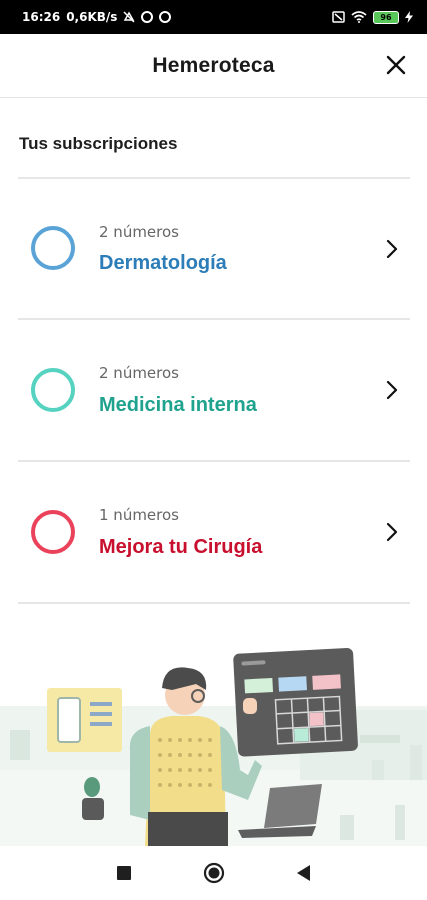 The width and height of the screenshot is (427, 900). Describe the element at coordinates (396, 65) in the screenshot. I see `close-icon` at that location.